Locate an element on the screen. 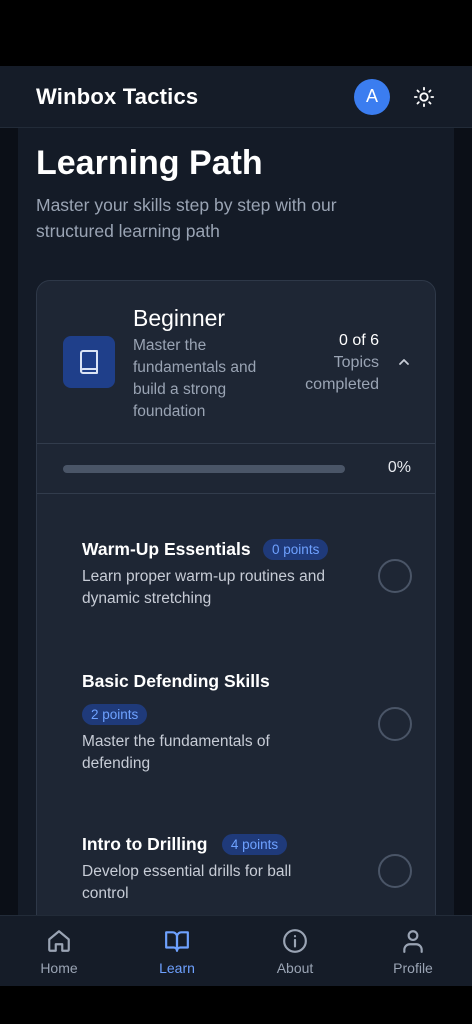 This screenshot has width=472, height=1024. nav-home-label: Home is located at coordinates (59, 968).